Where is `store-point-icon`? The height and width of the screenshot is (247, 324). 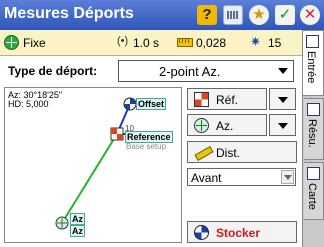 store-point-icon is located at coordinates (201, 232).